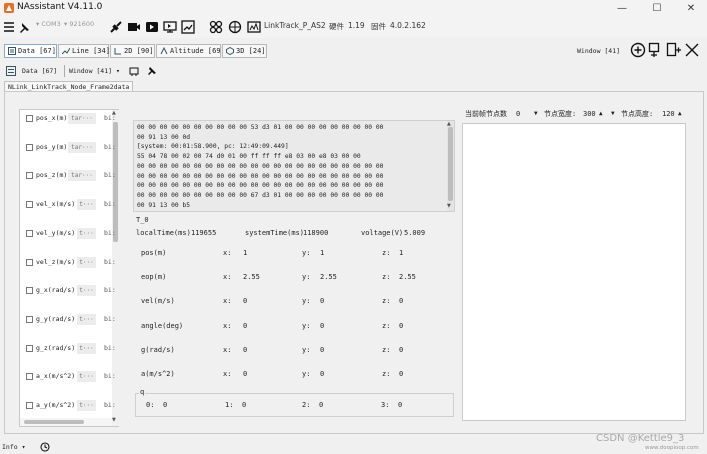 The image size is (707, 454). I want to click on port-select: ▾ COM3, so click(48, 26).